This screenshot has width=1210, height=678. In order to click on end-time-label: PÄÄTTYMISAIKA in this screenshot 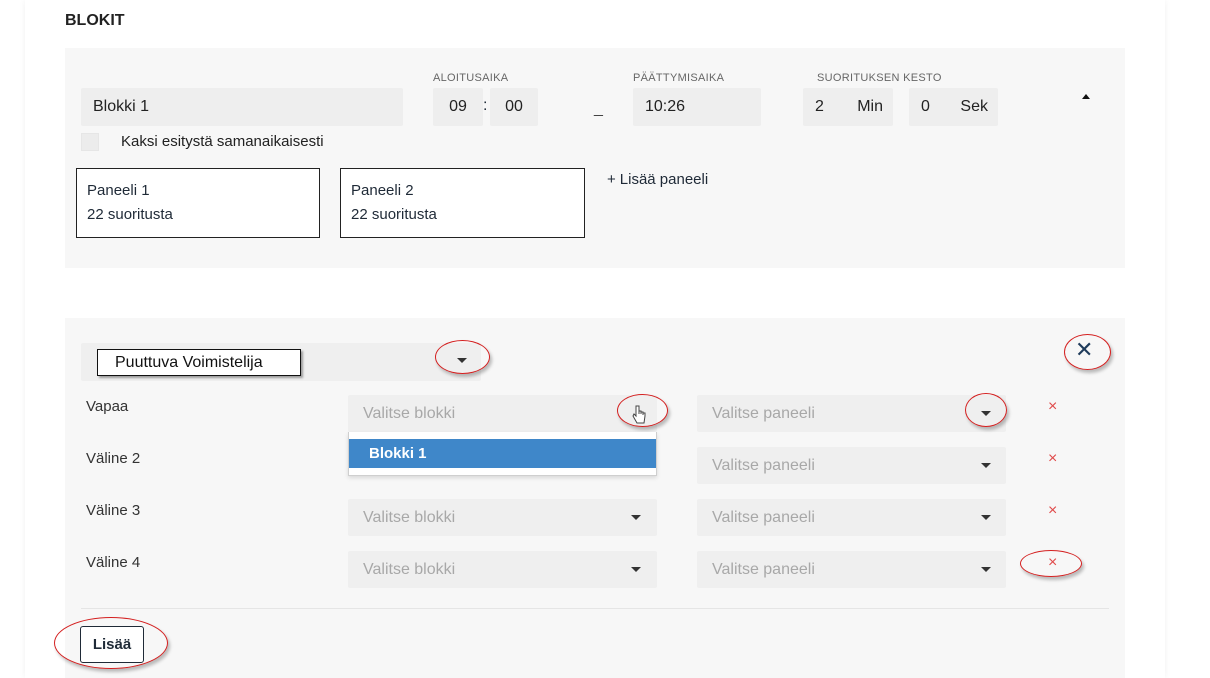, I will do `click(679, 78)`.